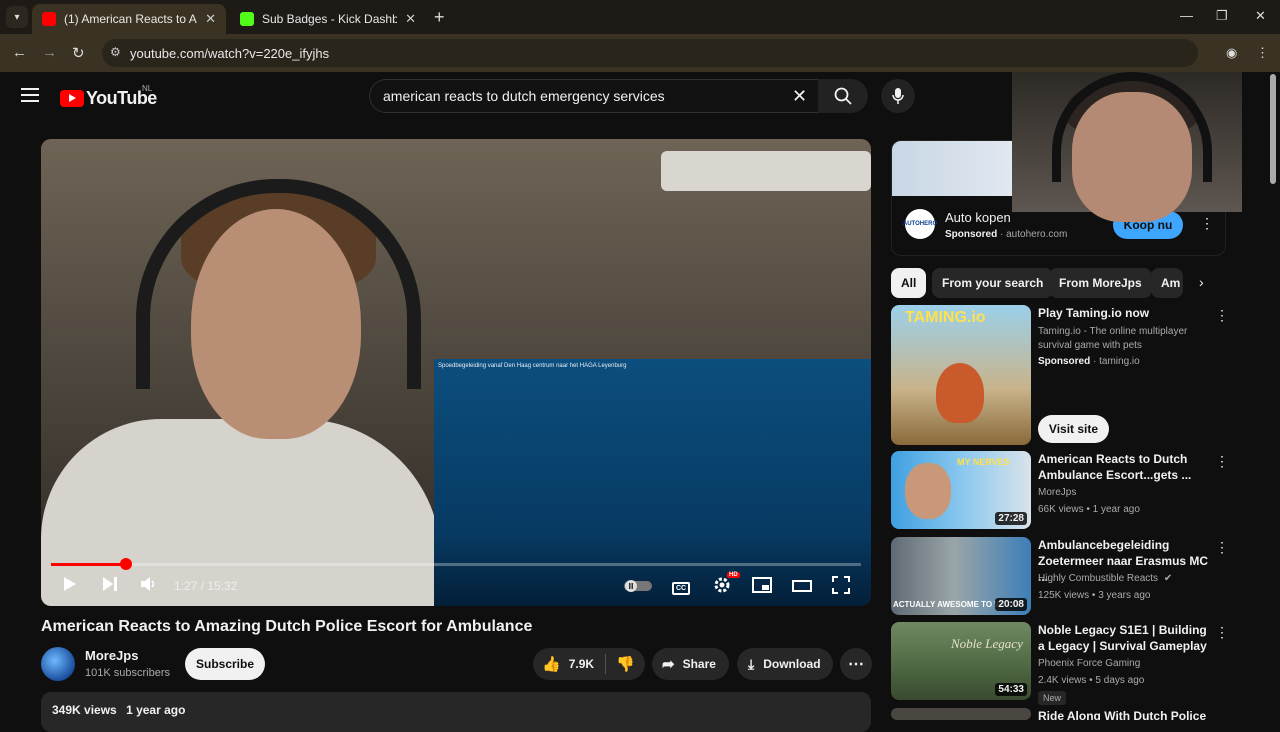  What do you see at coordinates (111, 655) in the screenshot?
I see `channel-name: MoreJps` at bounding box center [111, 655].